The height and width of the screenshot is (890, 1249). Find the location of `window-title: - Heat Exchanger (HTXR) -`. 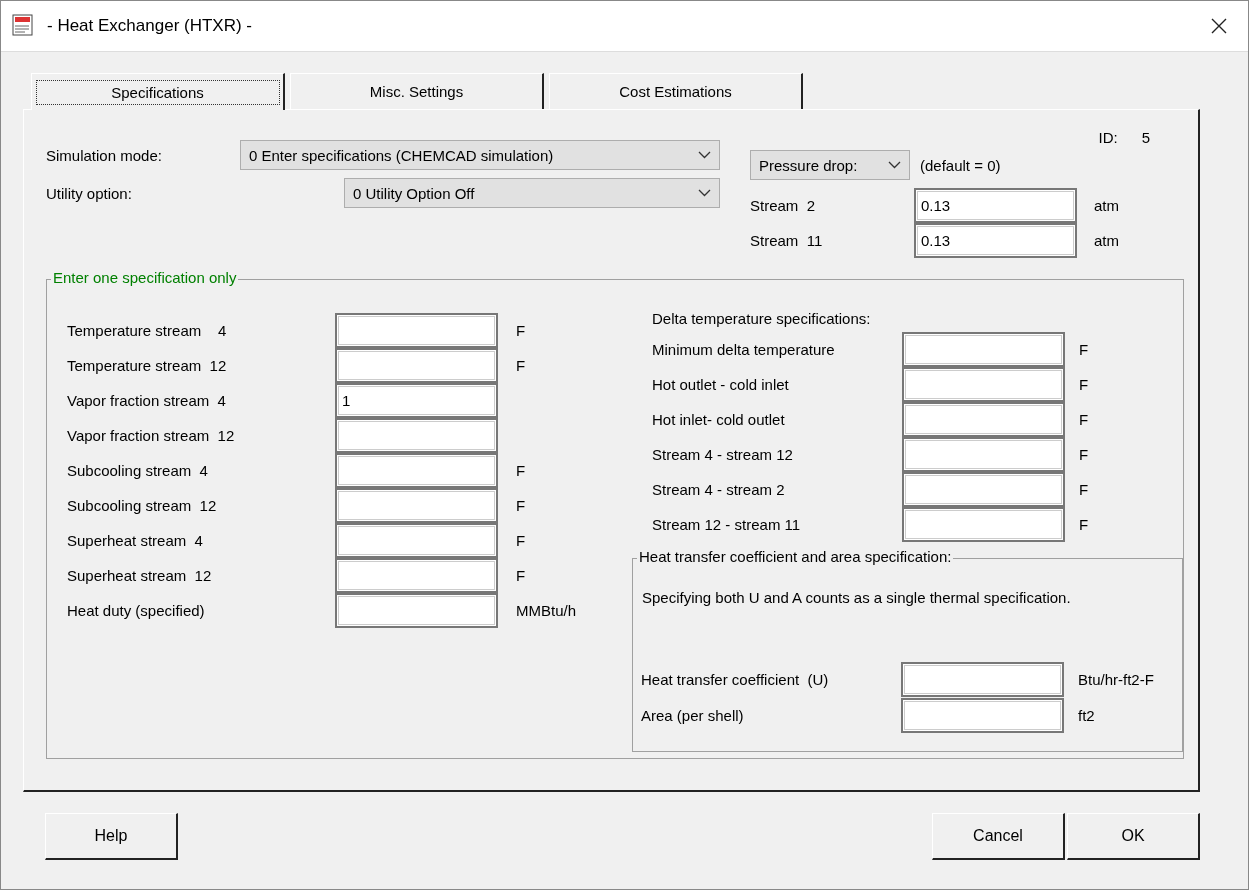

window-title: - Heat Exchanger (HTXR) - is located at coordinates (150, 26).